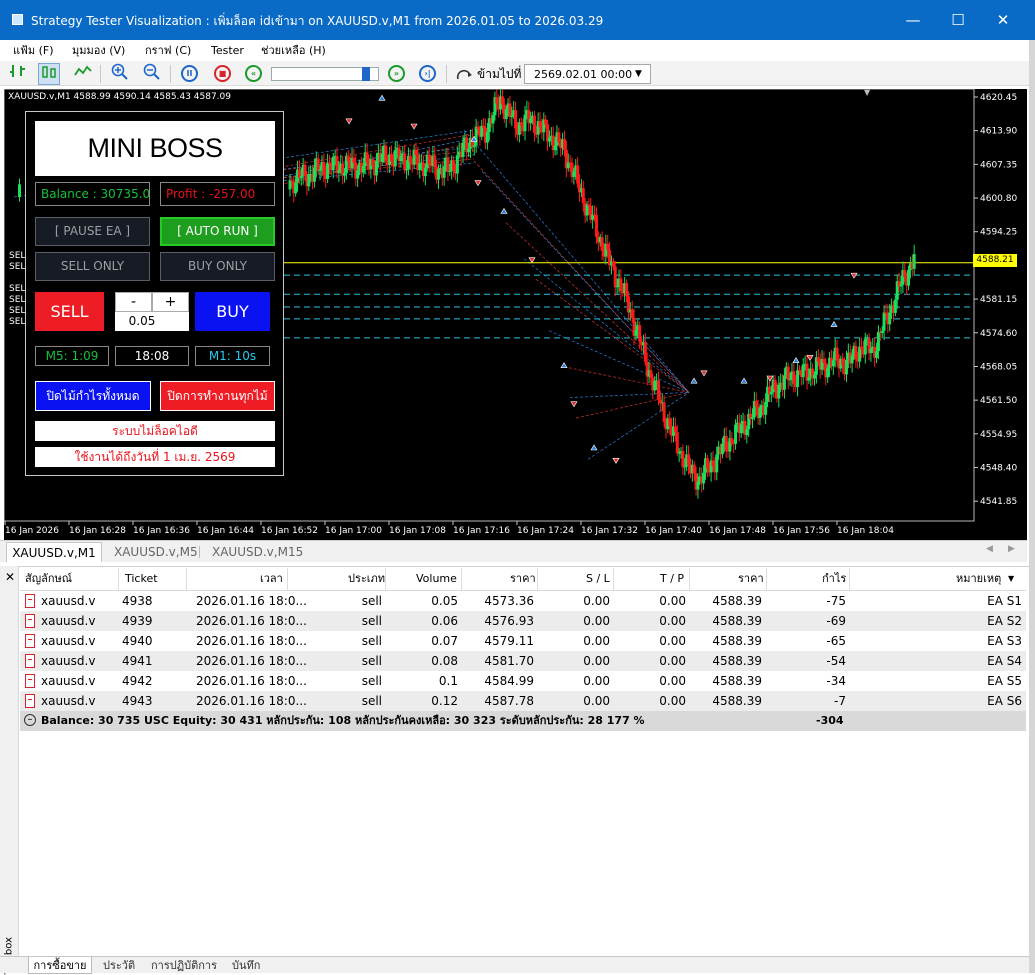  Describe the element at coordinates (257, 552) in the screenshot. I see `tab-xauusd-m15: XAUUSD.v,M15` at that location.